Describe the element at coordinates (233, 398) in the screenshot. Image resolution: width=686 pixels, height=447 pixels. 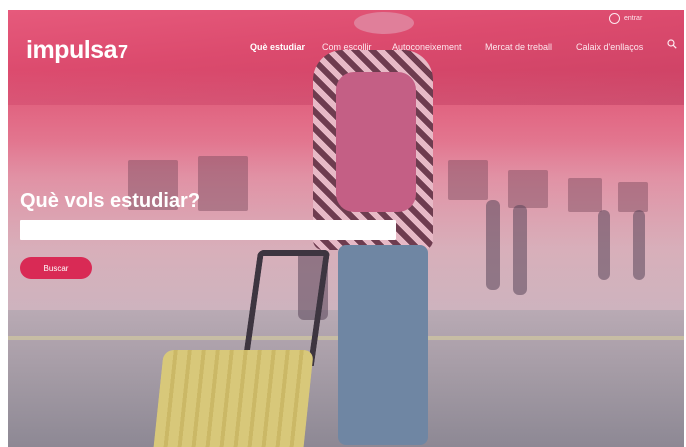
I see `suitcase` at that location.